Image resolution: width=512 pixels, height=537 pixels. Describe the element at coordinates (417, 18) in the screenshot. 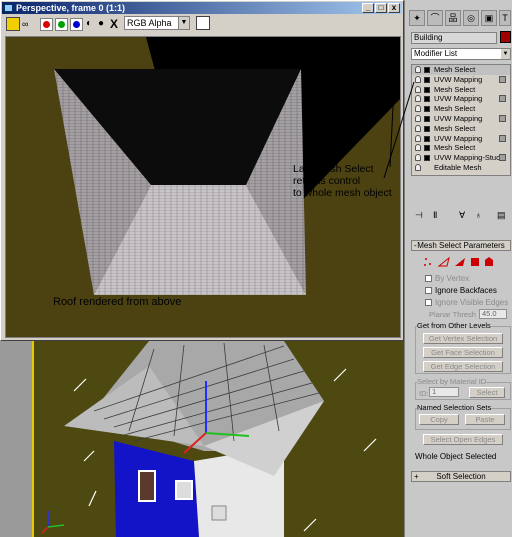

I see `create-tab-icon: ✦` at that location.